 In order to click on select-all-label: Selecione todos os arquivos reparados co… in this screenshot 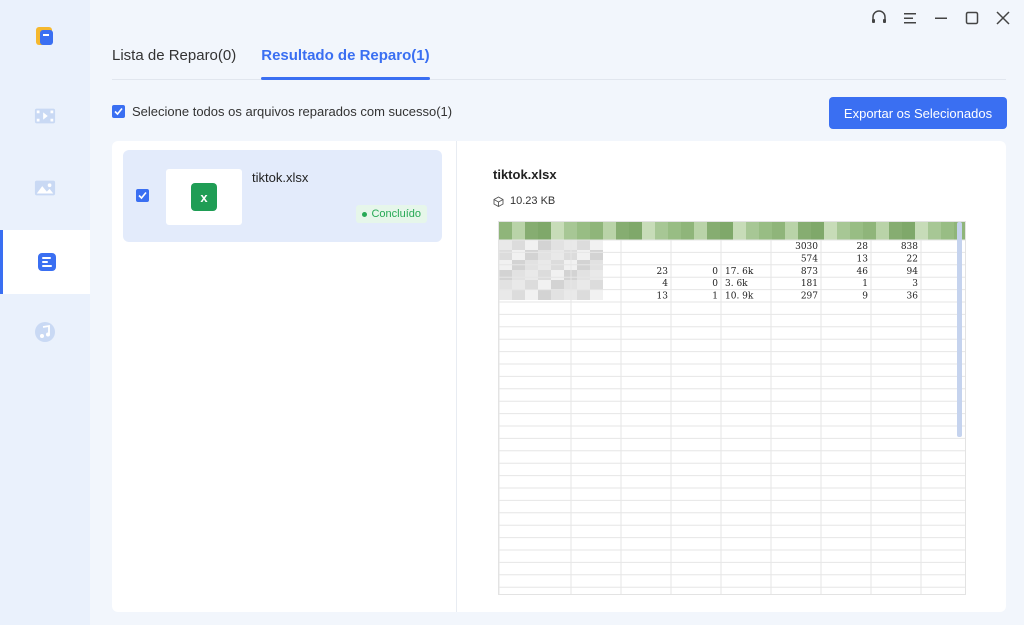, I will do `click(292, 111)`.